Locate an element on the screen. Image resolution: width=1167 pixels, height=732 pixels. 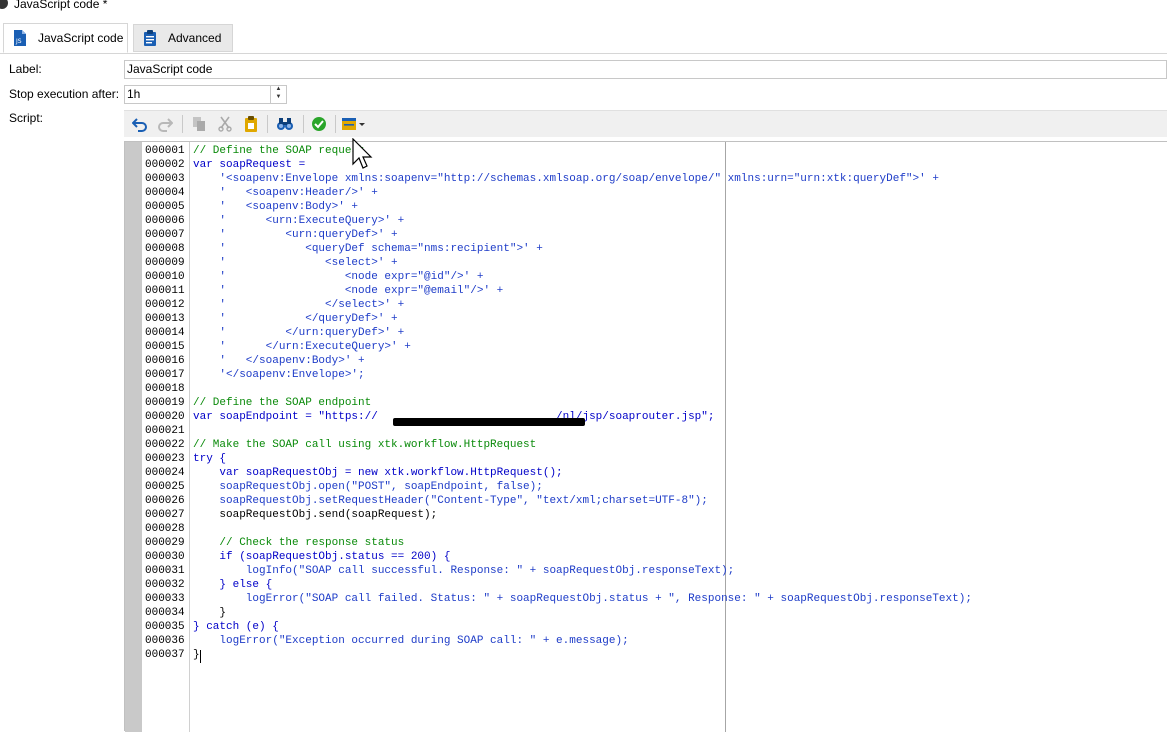
spin-up-icon: ▲ is located at coordinates (278, 89).